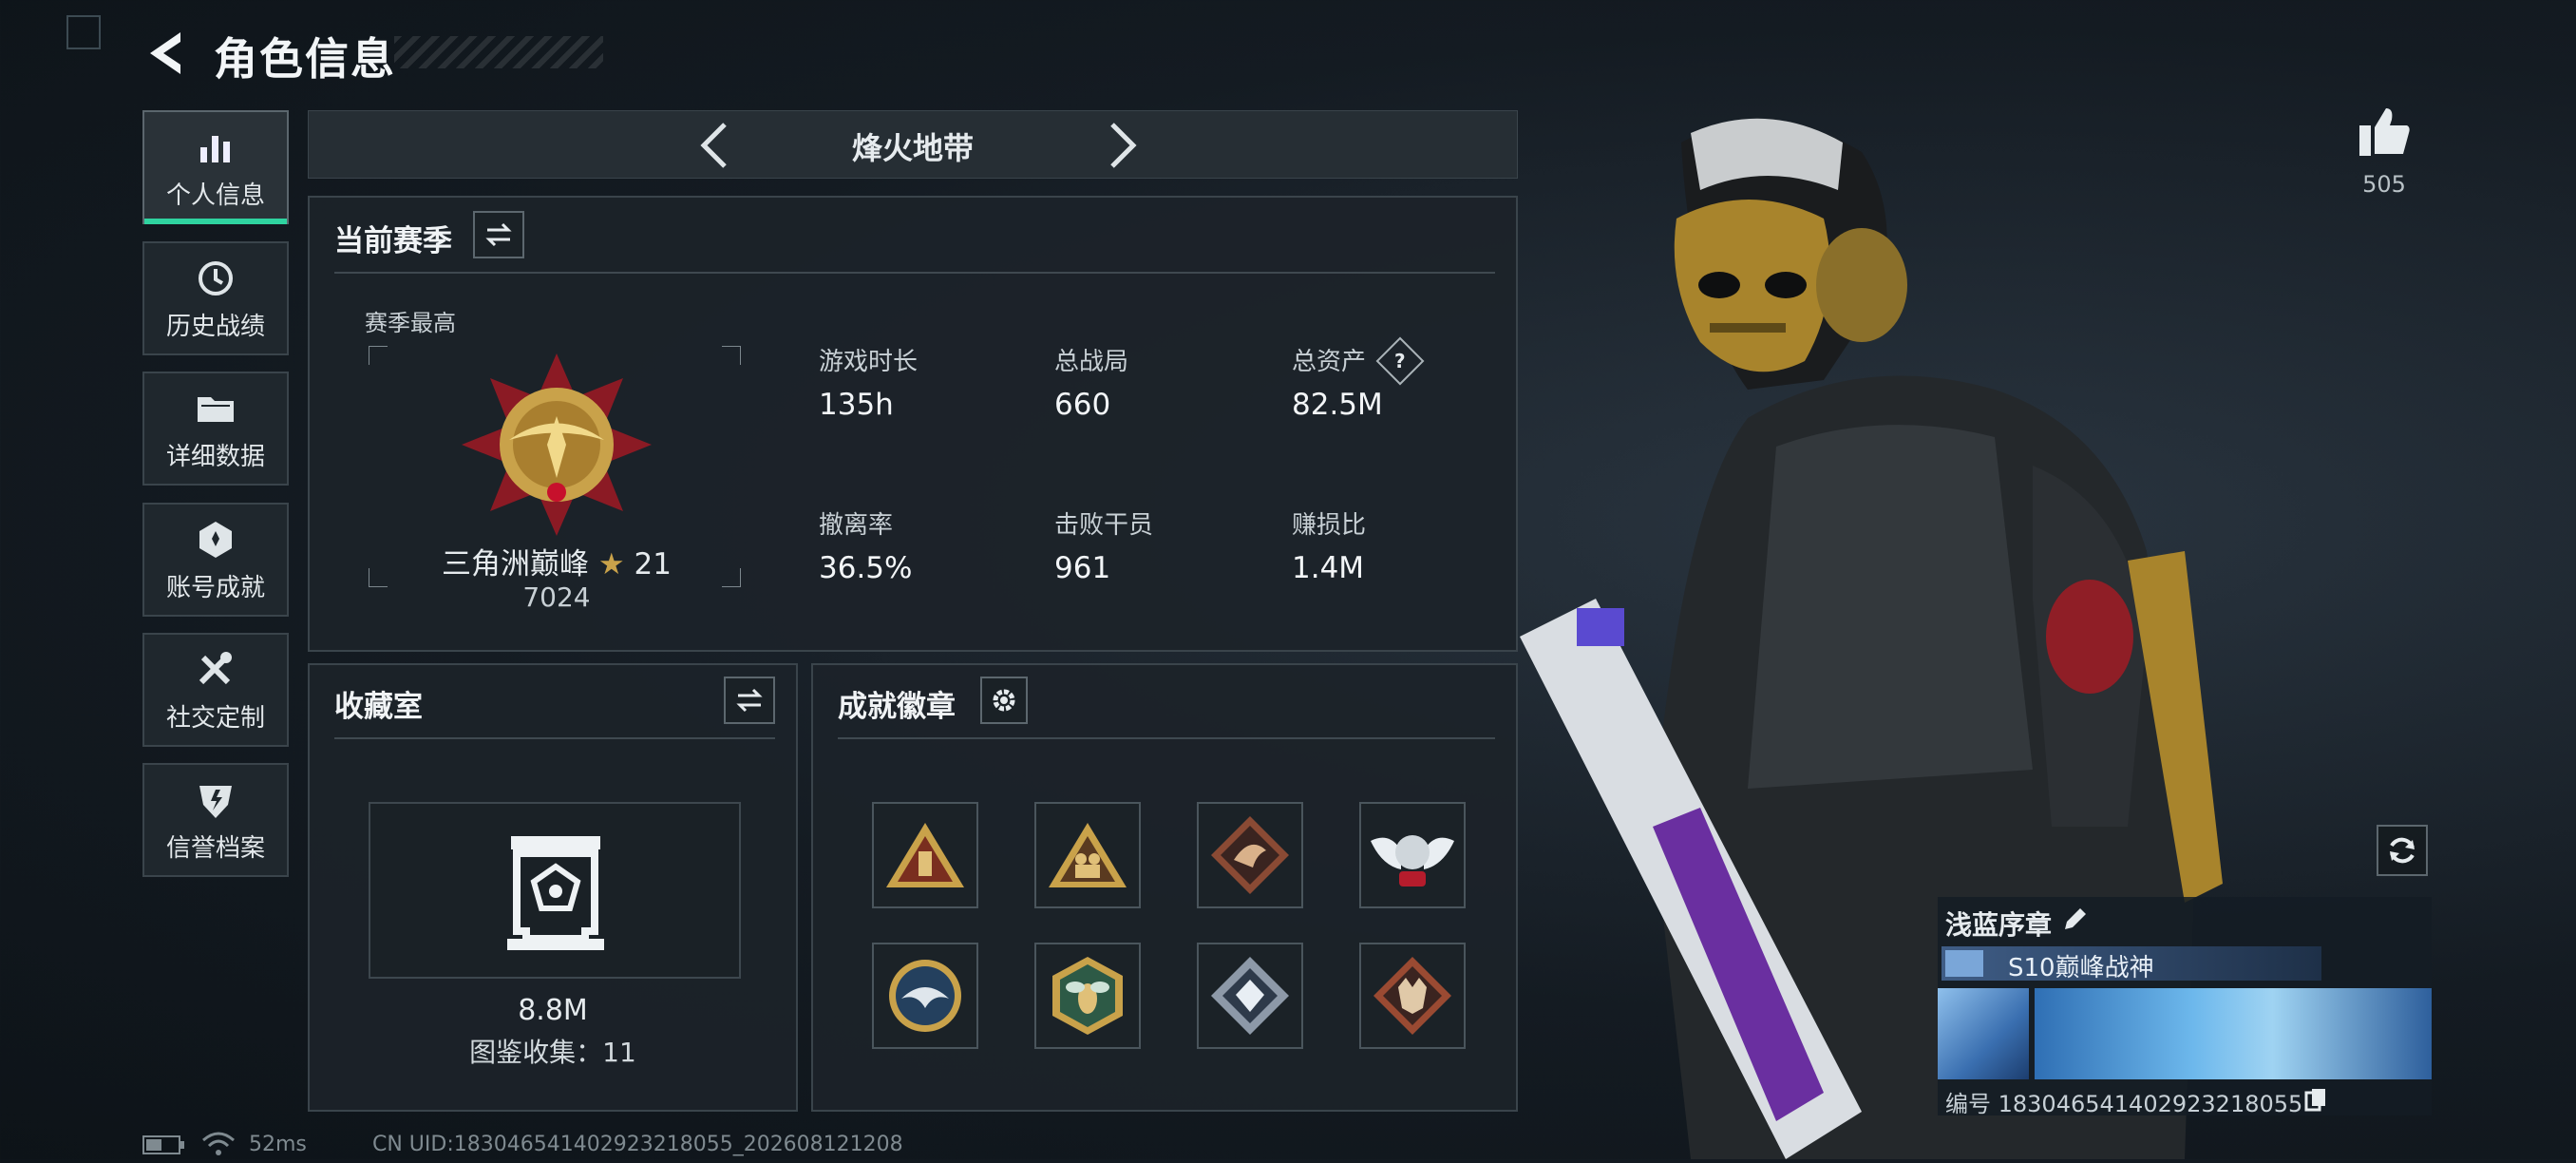 Image resolution: width=2576 pixels, height=1163 pixels. I want to click on stat-value: 660, so click(1082, 405).